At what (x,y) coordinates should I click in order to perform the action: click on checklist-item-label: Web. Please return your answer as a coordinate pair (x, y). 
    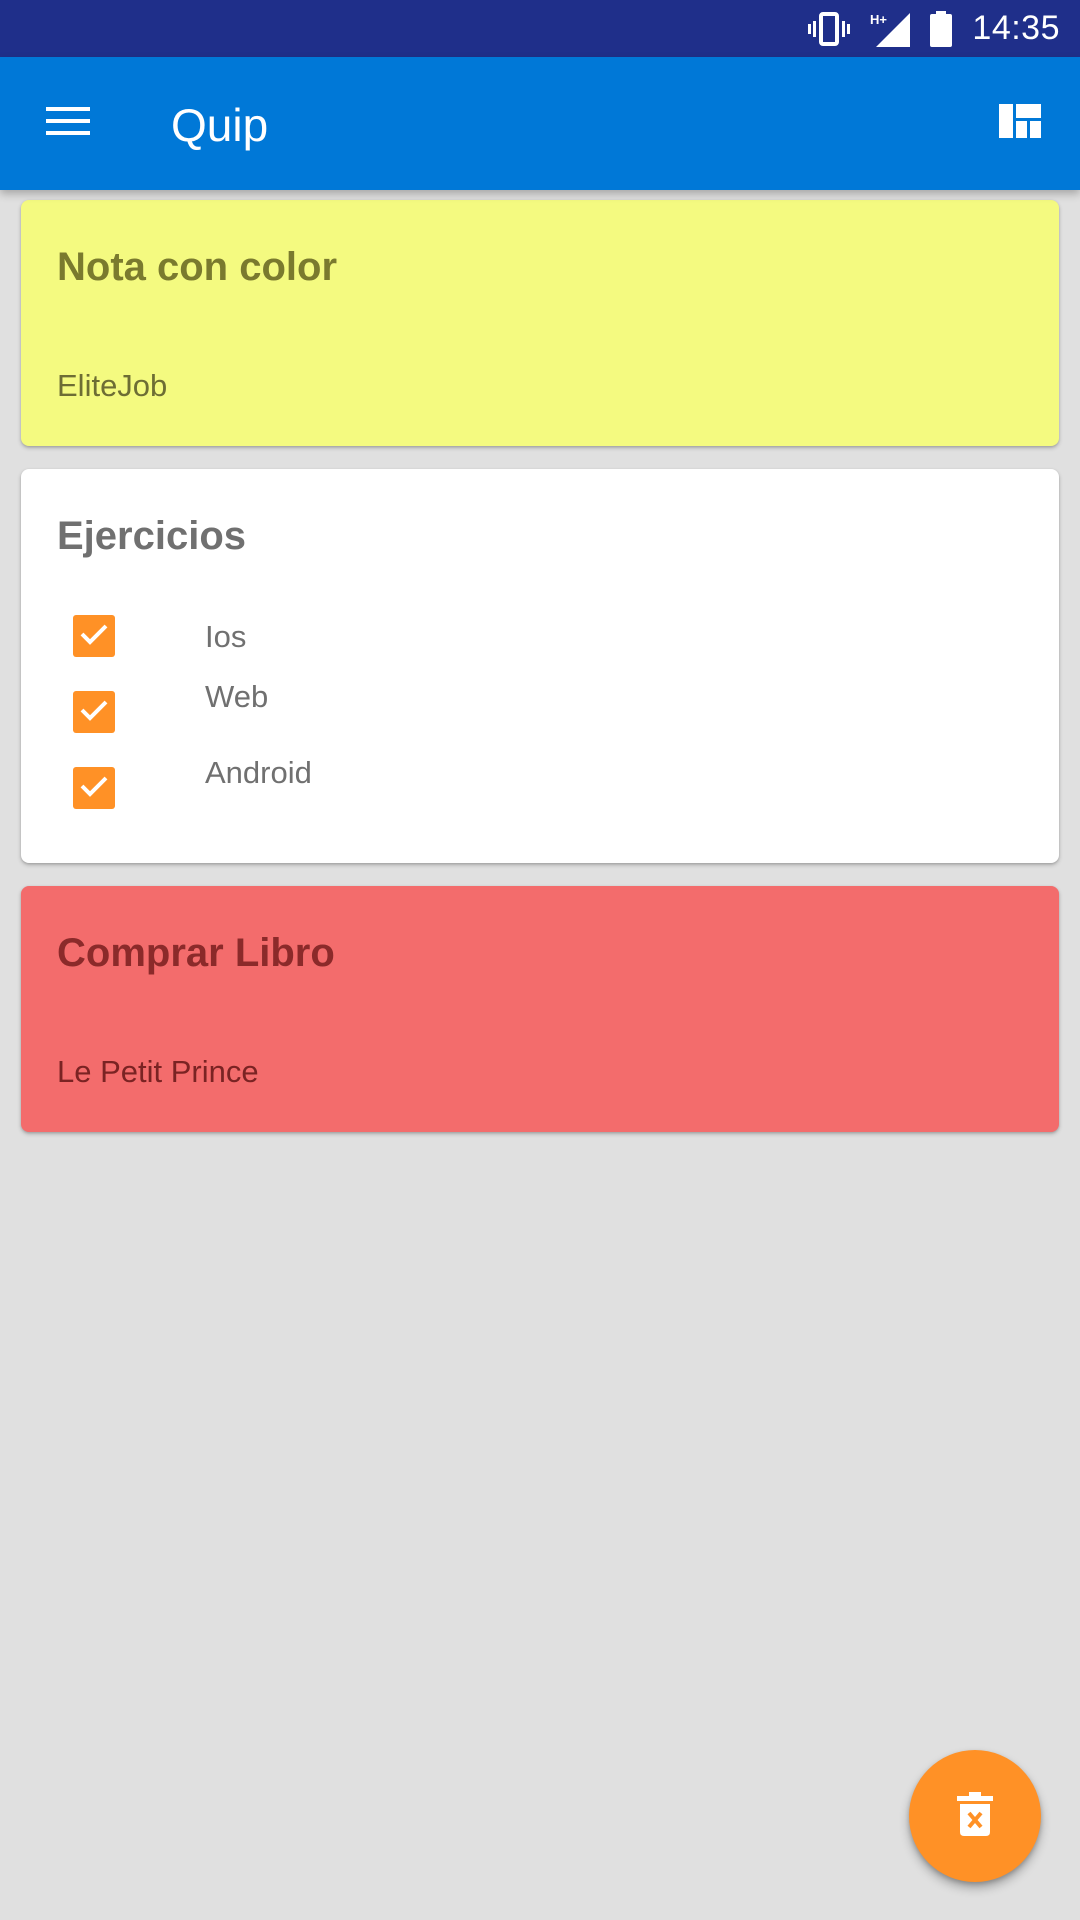
    Looking at the image, I should click on (237, 696).